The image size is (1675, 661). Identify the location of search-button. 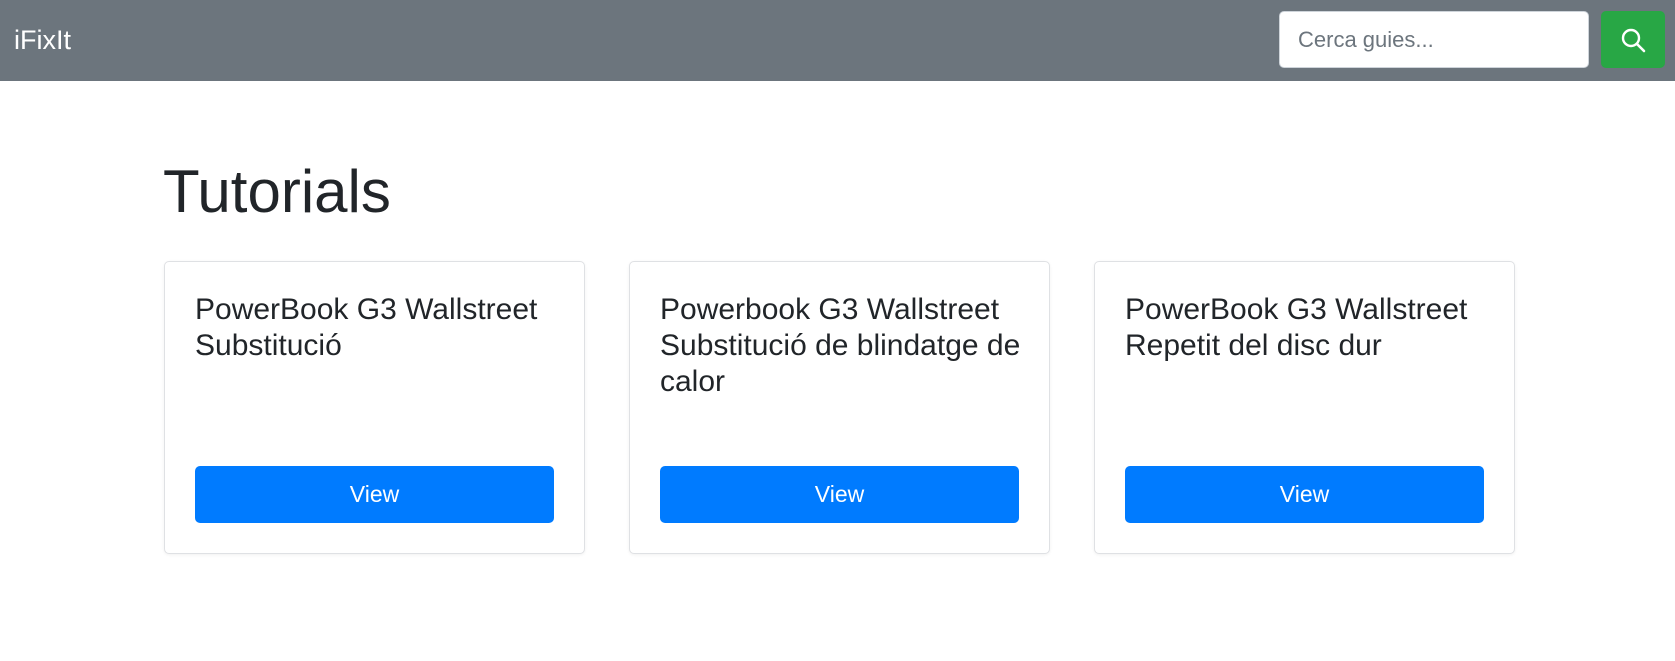
(1633, 39).